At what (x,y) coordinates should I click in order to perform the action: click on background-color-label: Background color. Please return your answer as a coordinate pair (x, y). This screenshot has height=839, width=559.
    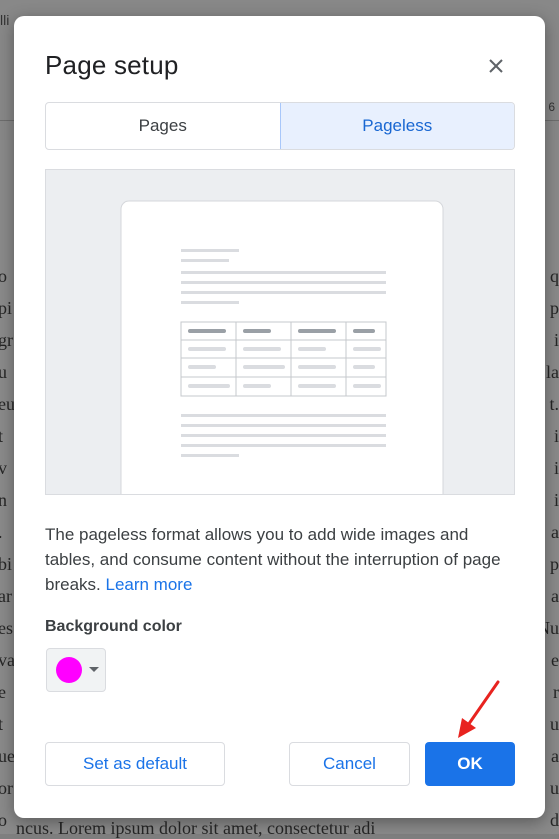
    Looking at the image, I should click on (113, 626).